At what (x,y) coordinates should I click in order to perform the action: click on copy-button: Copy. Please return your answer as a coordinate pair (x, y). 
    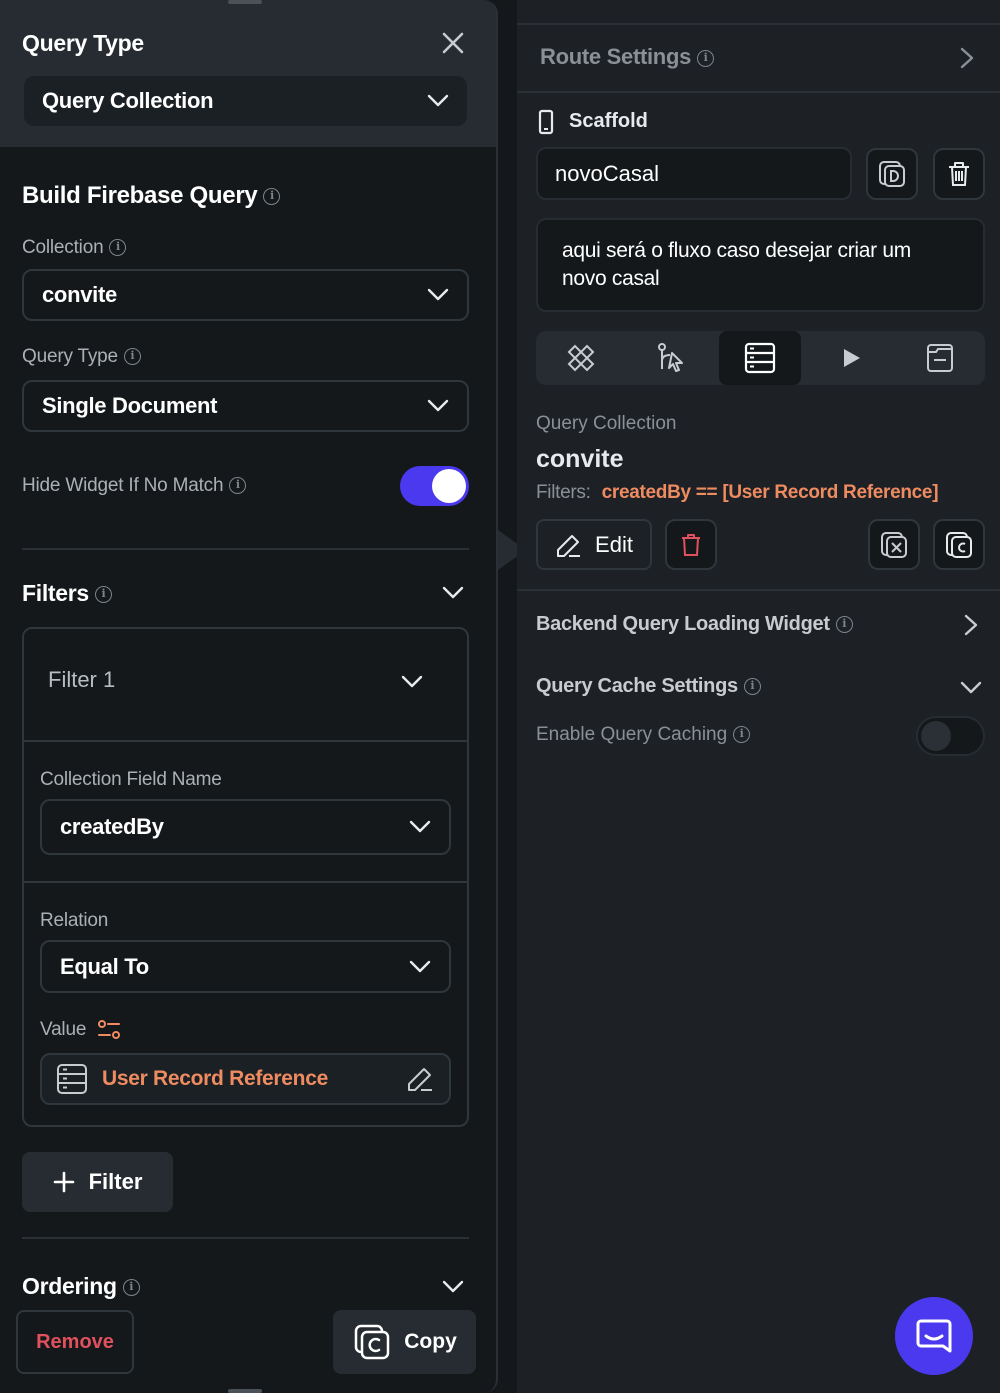
    Looking at the image, I should click on (404, 1342).